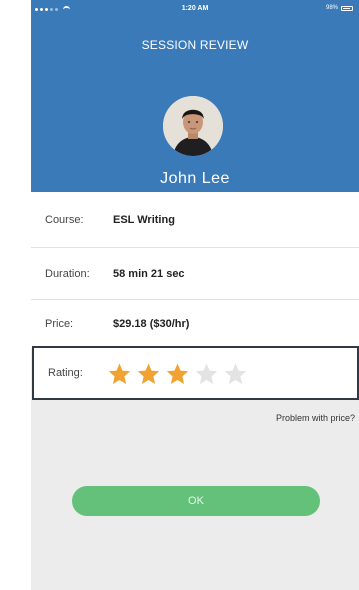 The image size is (359, 590). Describe the element at coordinates (149, 273) in the screenshot. I see `duration-value: 58 min 21 sec` at that location.